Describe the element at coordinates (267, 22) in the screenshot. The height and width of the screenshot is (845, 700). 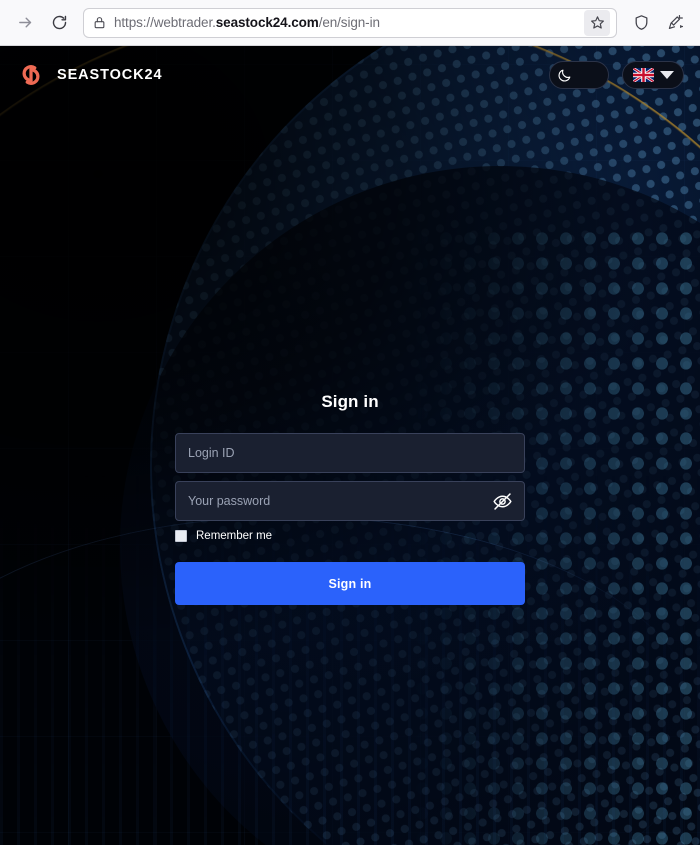
I see `url-host: seastock24.com` at that location.